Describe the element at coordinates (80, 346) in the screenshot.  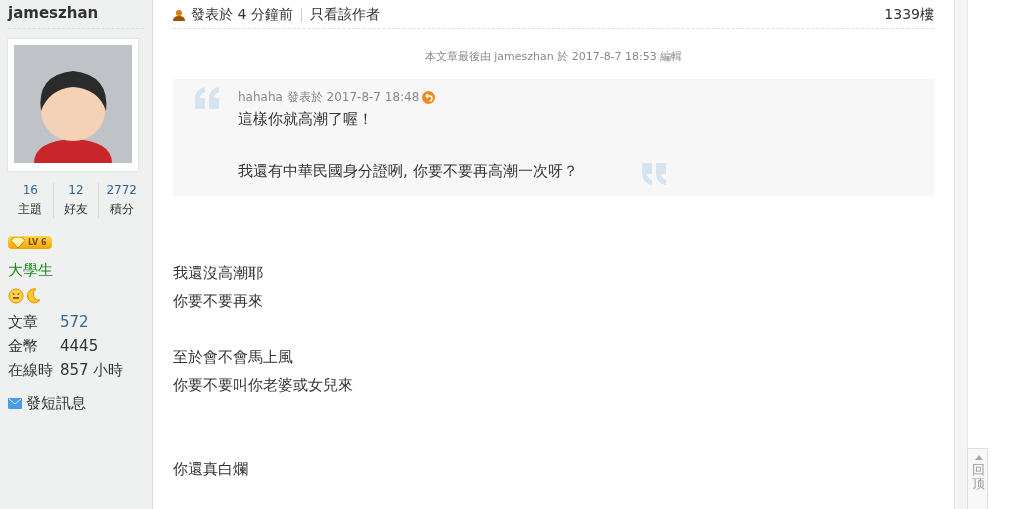
I see `detail-value: 4445` at that location.